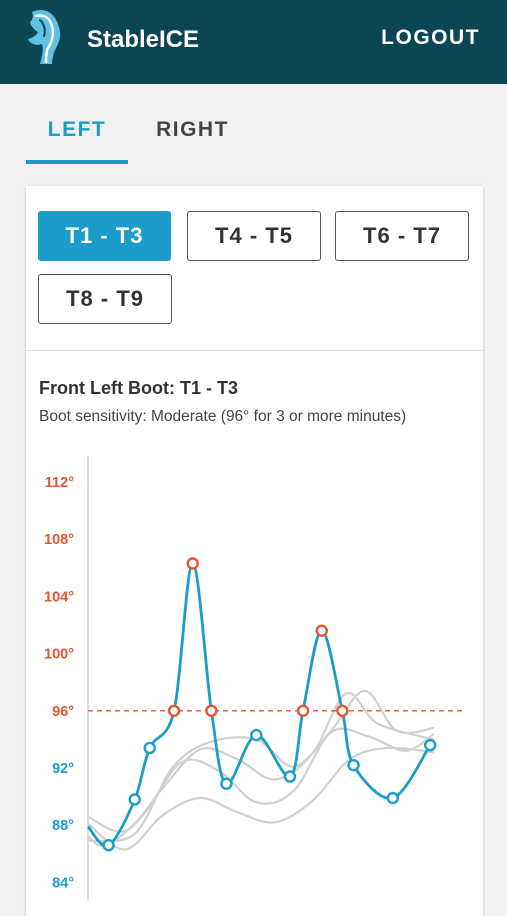 This screenshot has height=916, width=507. Describe the element at coordinates (430, 38) in the screenshot. I see `logout-button: LOGOUT` at that location.